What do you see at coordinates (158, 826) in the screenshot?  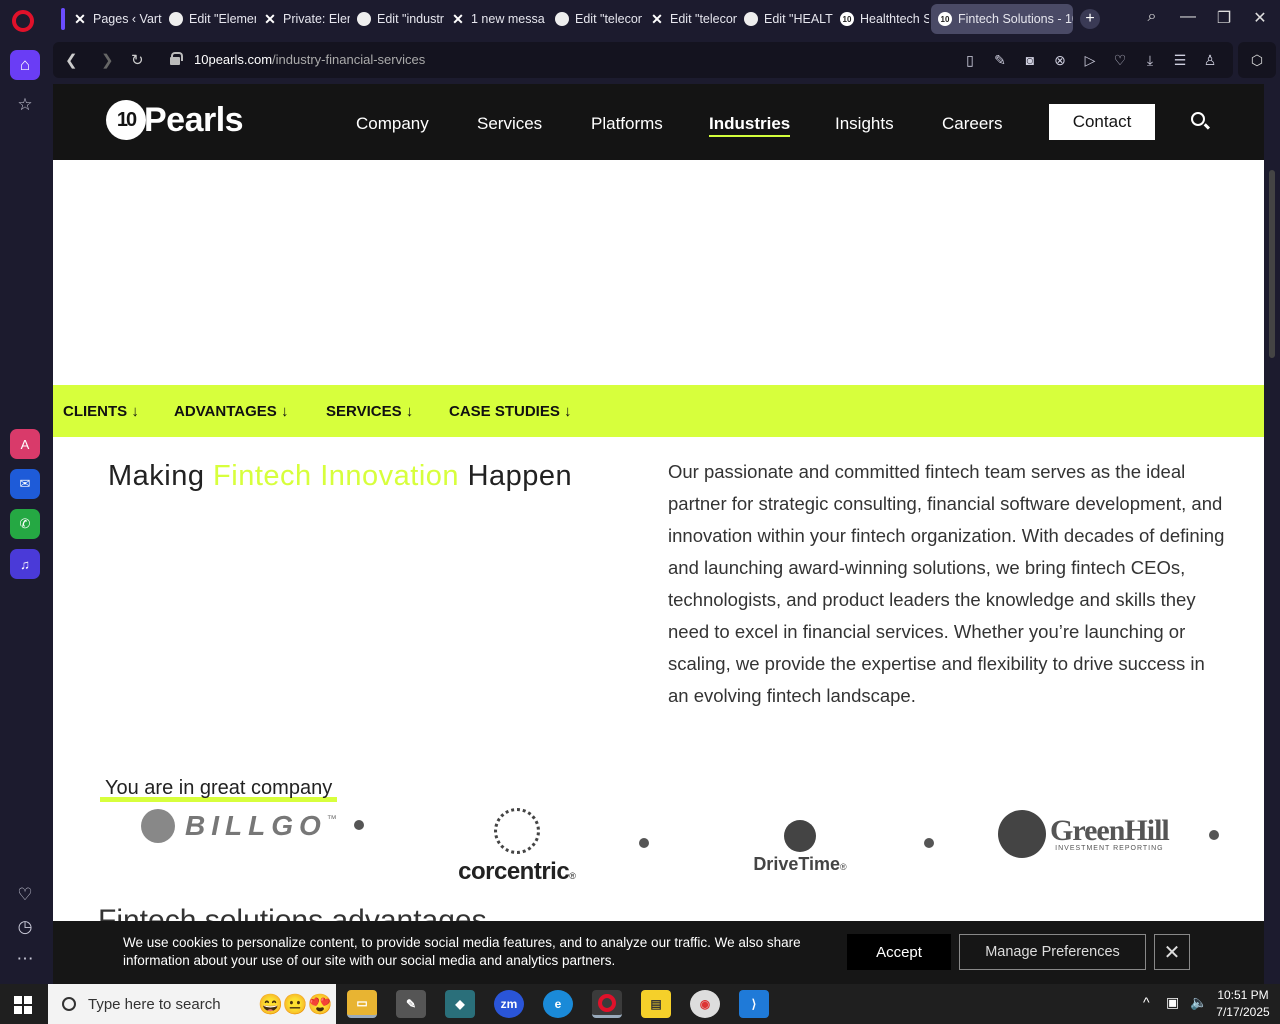 I see `billgo-icon` at bounding box center [158, 826].